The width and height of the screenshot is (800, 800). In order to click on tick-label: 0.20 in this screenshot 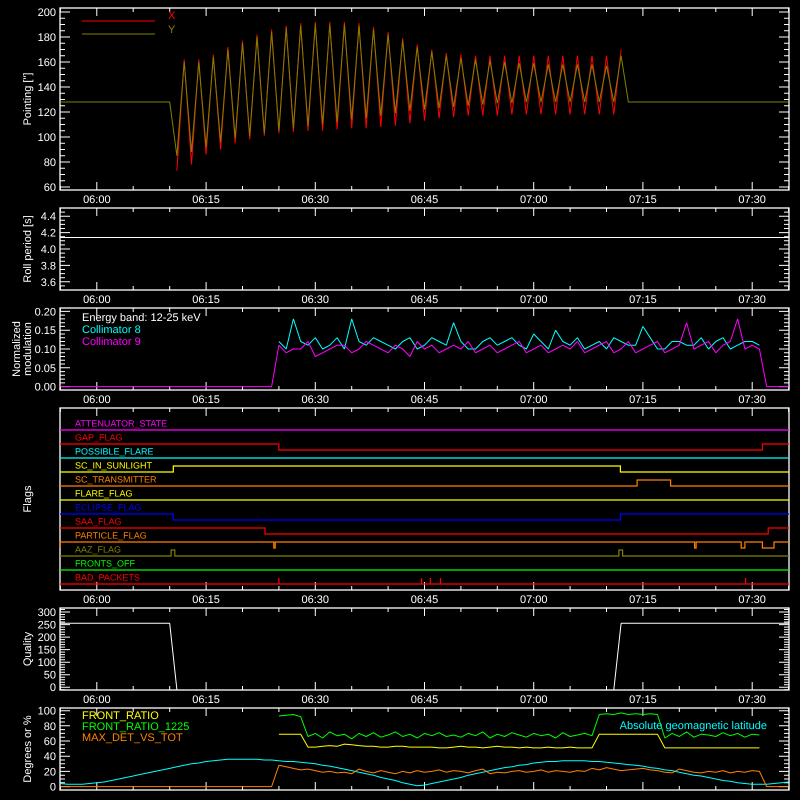, I will do `click(45, 312)`.